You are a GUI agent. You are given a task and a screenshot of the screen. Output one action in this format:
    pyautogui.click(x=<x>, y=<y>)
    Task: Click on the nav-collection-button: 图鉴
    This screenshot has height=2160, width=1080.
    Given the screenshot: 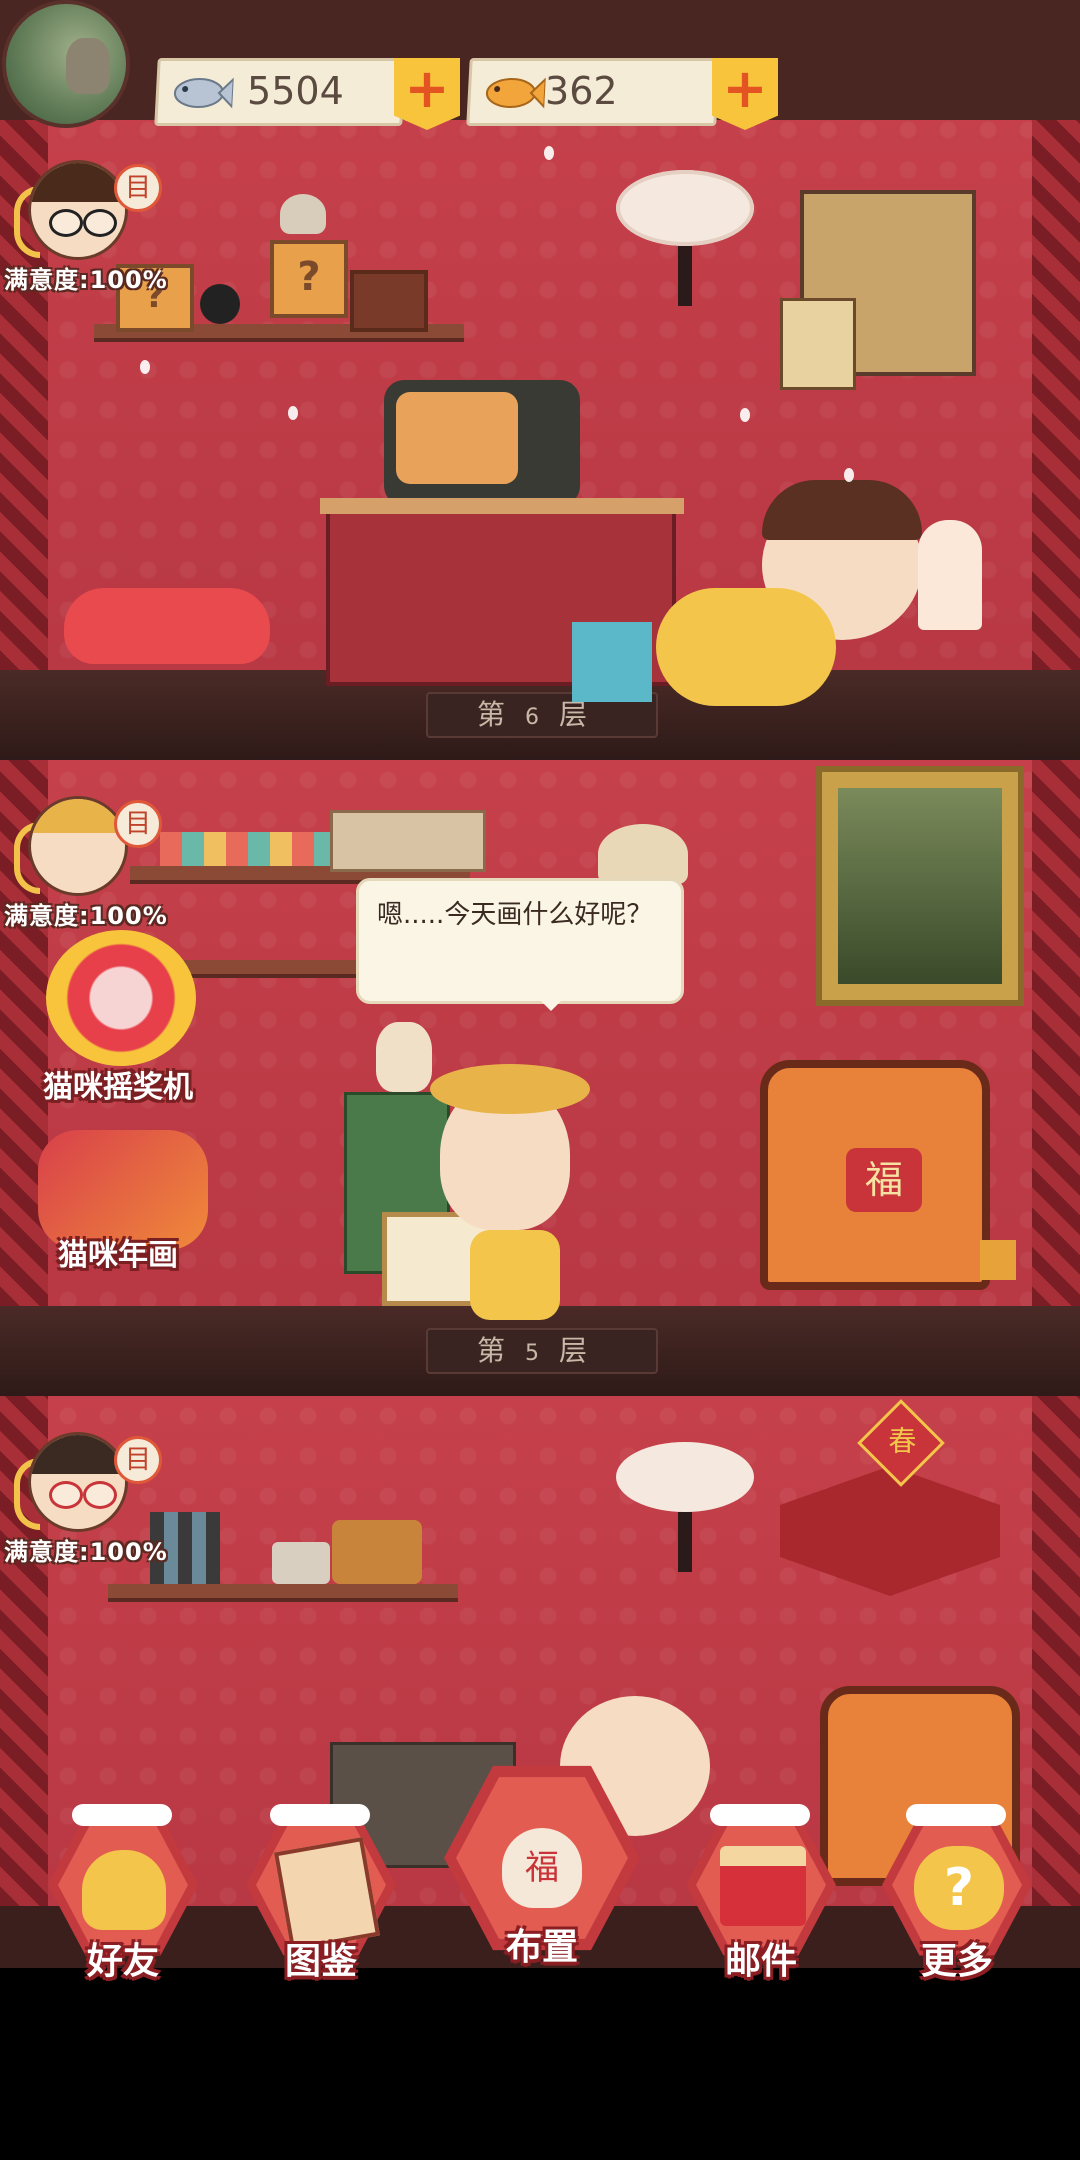 What is the action you would take?
    pyautogui.click(x=321, y=1893)
    